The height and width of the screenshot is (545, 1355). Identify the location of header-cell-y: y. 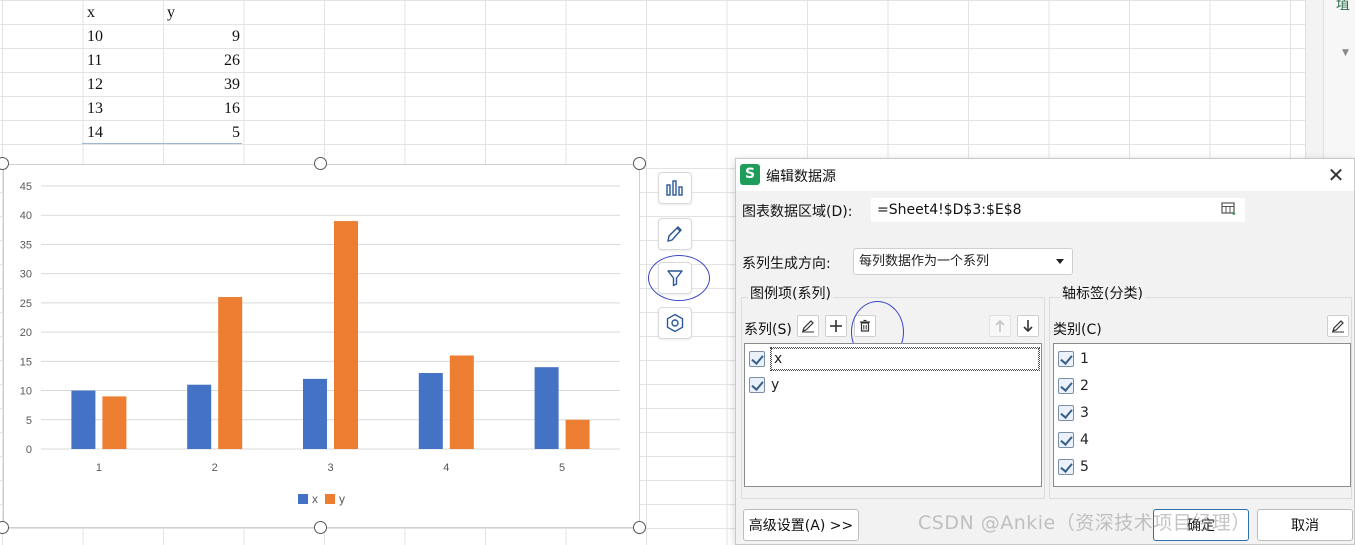
(171, 13).